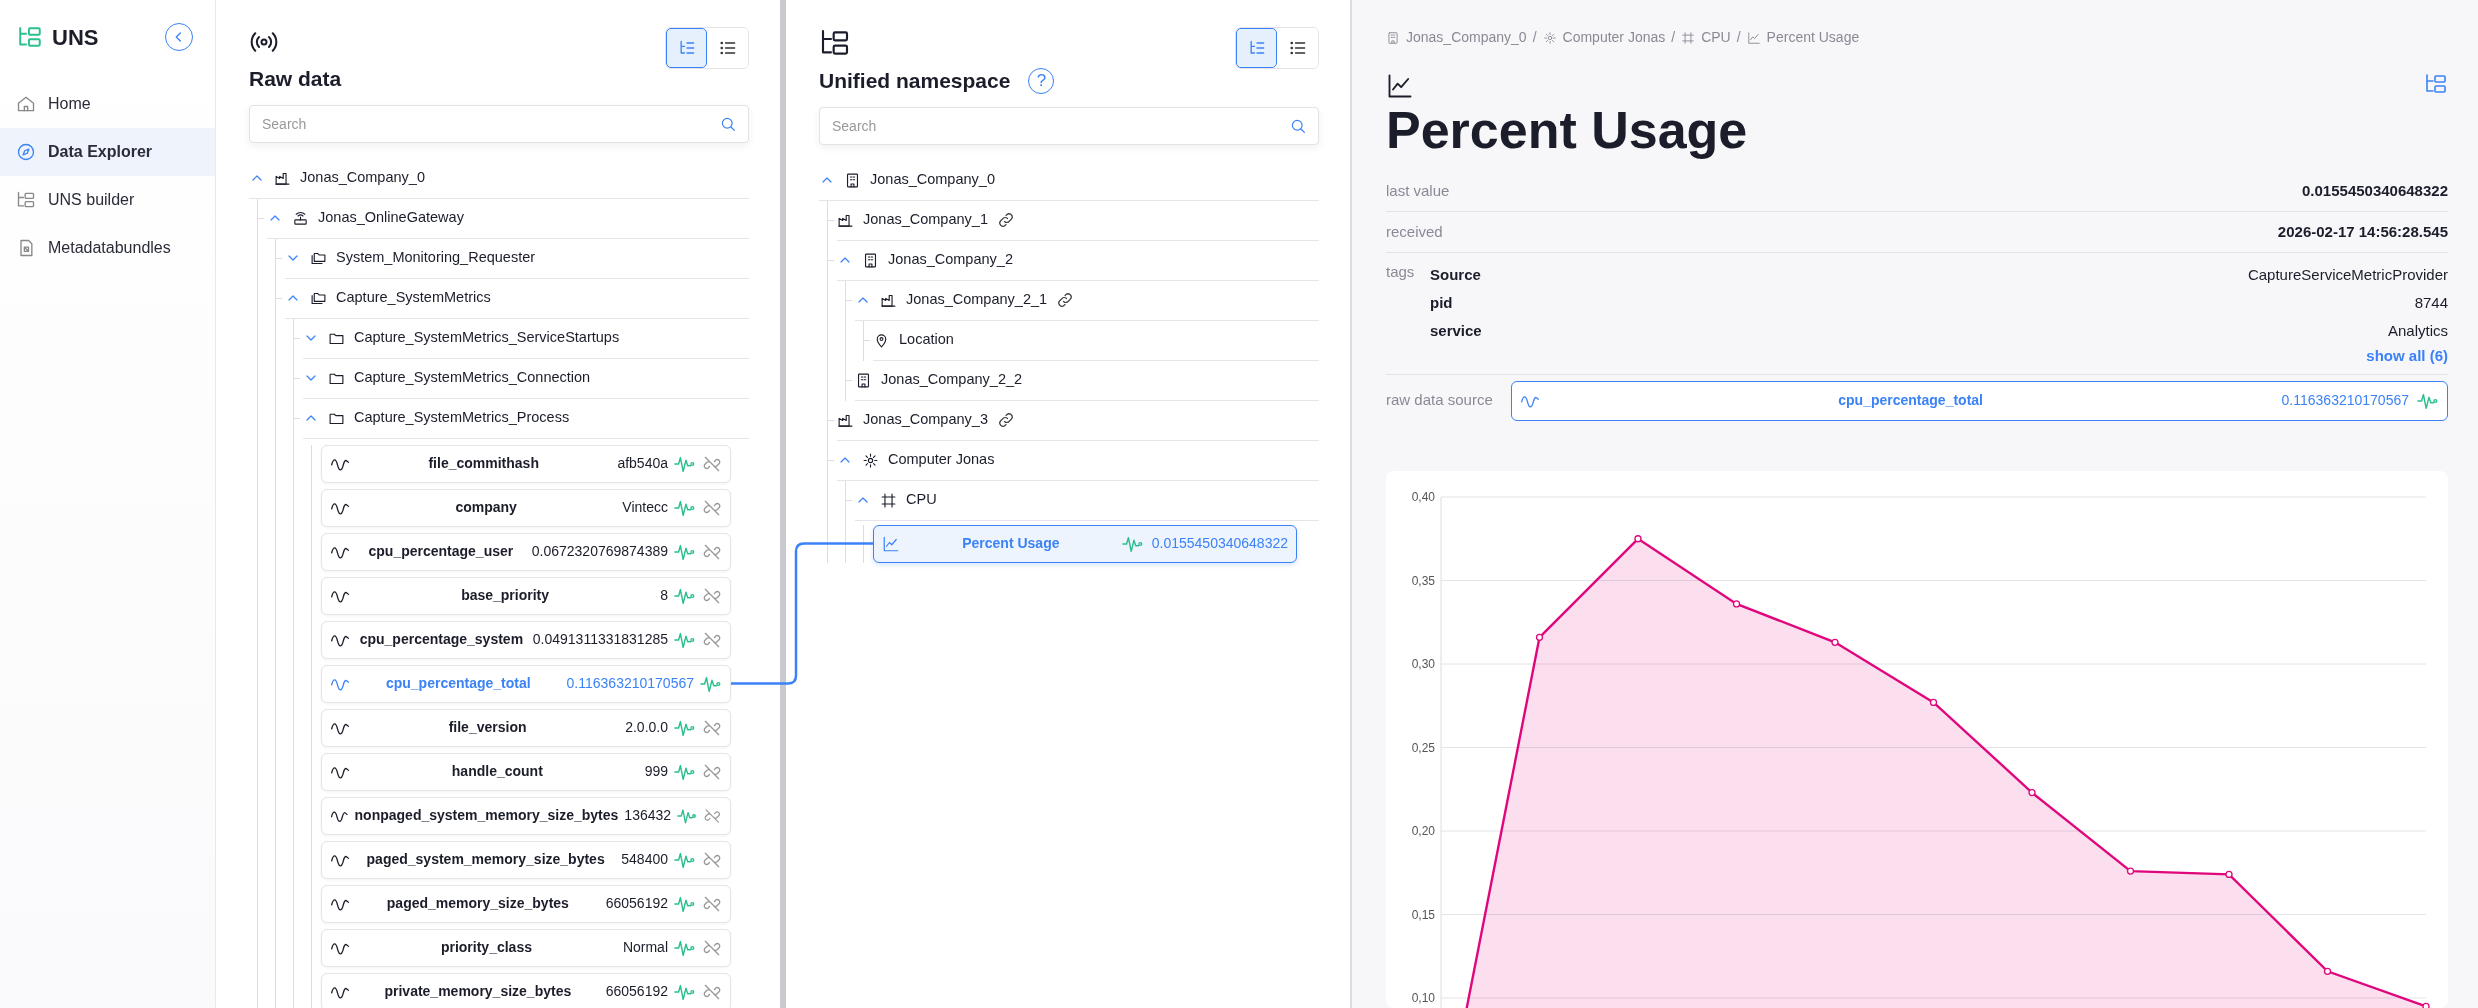  What do you see at coordinates (925, 420) in the screenshot?
I see `tree-item: Jonas_Company_3` at bounding box center [925, 420].